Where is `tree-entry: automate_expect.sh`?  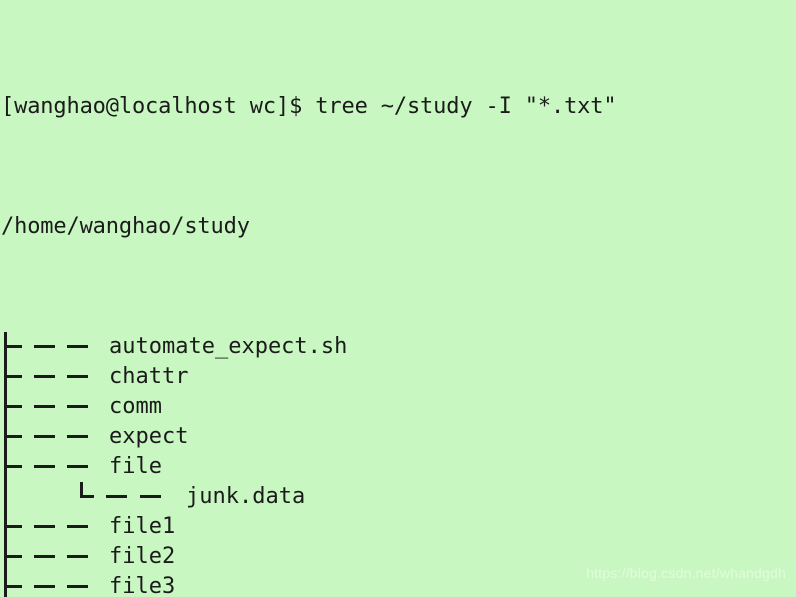 tree-entry: automate_expect.sh is located at coordinates (308, 347).